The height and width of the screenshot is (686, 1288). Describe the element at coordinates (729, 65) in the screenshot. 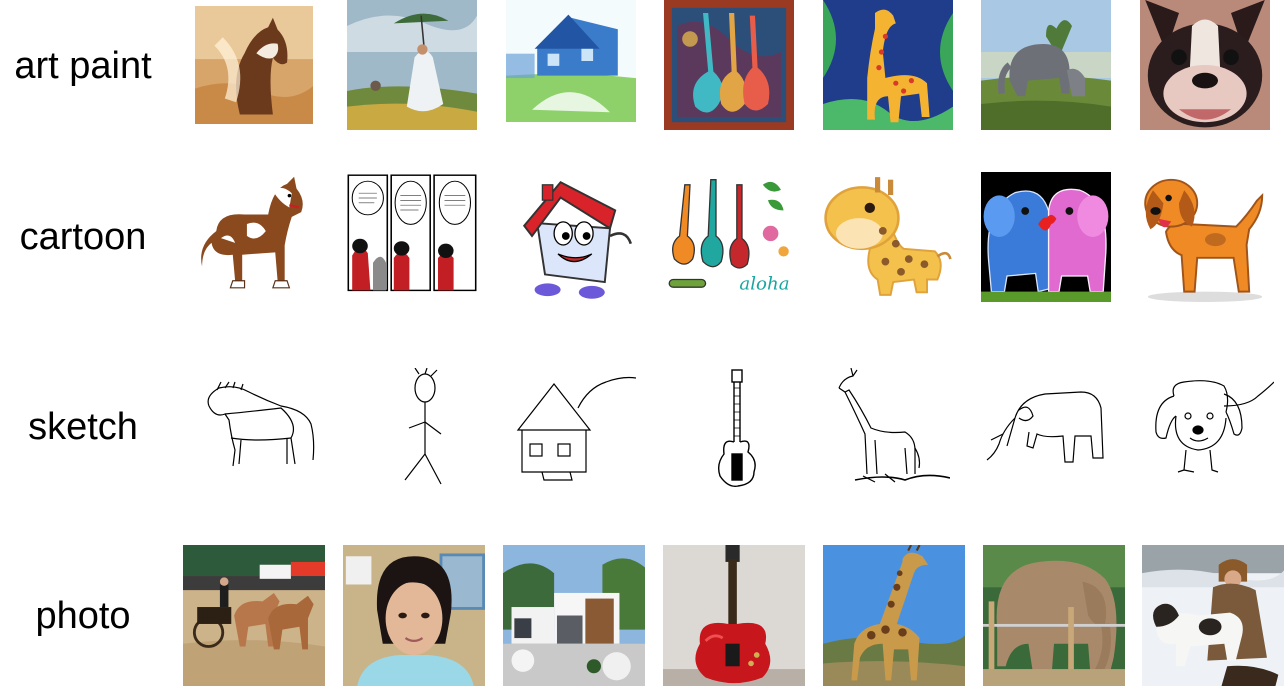

I see `guitars-painting-icon` at that location.